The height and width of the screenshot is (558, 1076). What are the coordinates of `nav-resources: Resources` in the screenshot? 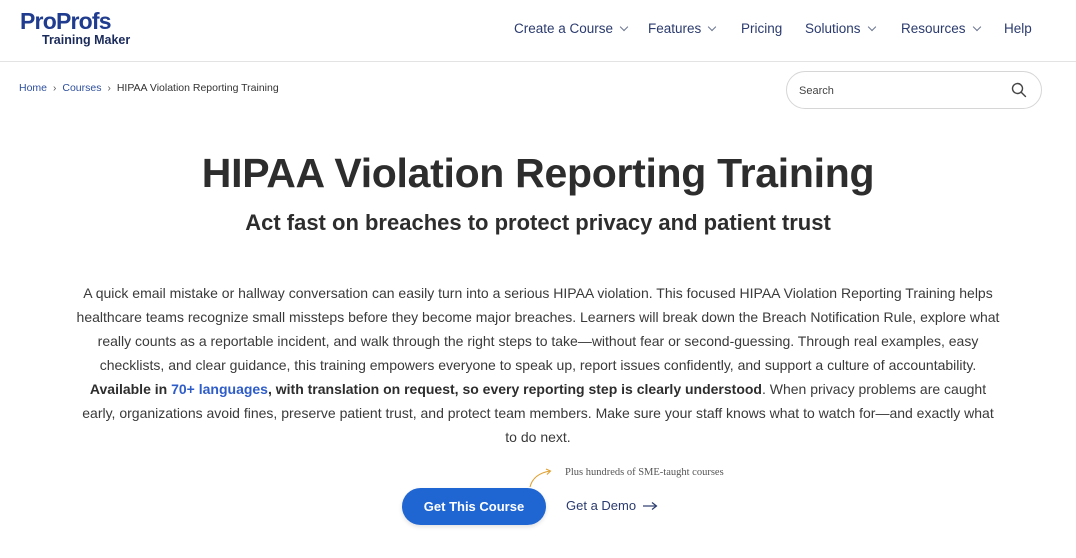 It's located at (941, 28).